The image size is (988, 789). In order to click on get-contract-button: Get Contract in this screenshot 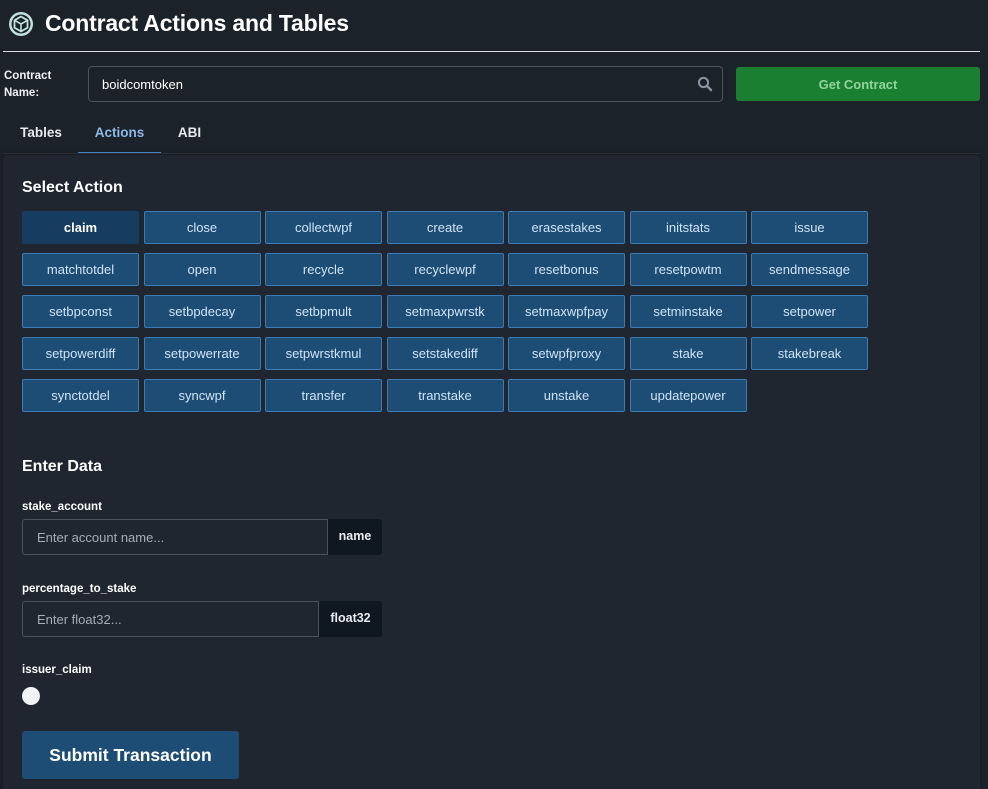, I will do `click(858, 84)`.